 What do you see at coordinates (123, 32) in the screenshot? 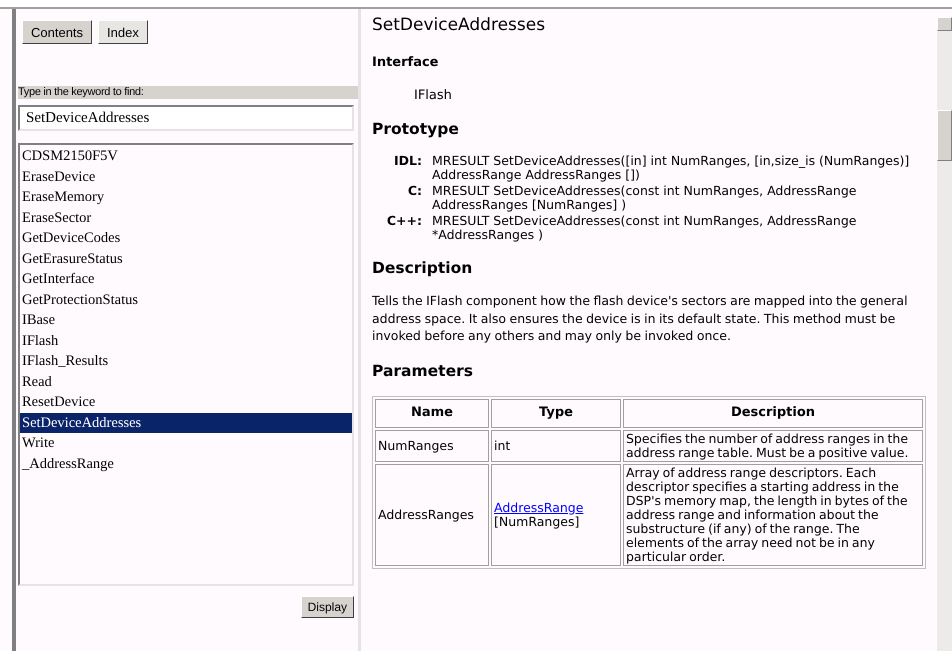
I see `tab: Index` at bounding box center [123, 32].